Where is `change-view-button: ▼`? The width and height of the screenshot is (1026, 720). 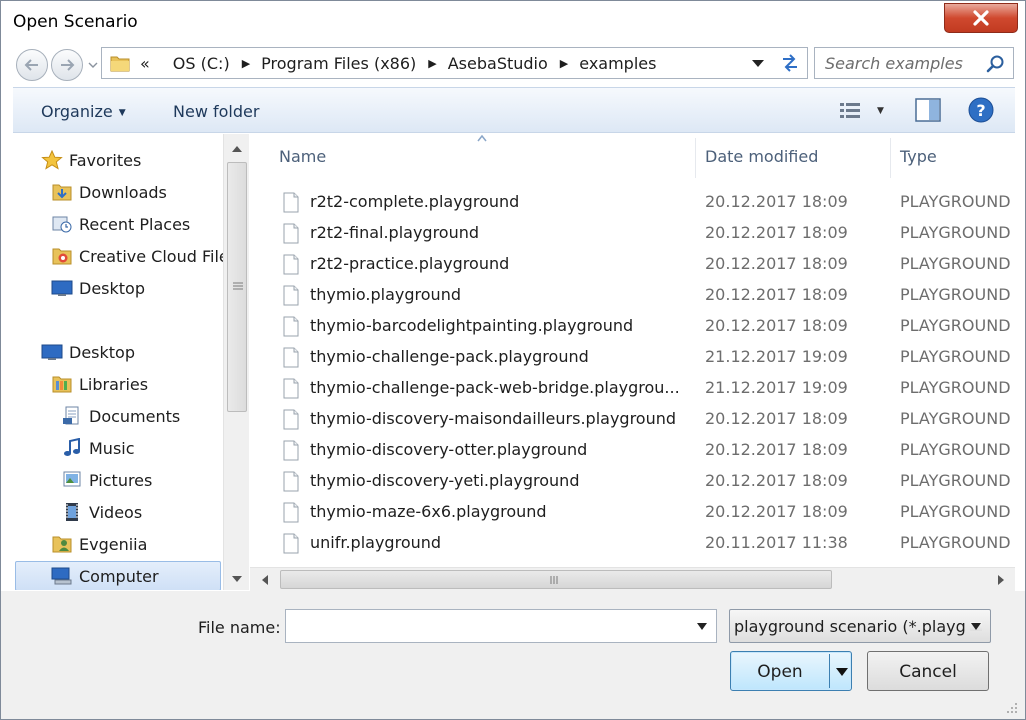 change-view-button: ▼ is located at coordinates (865, 111).